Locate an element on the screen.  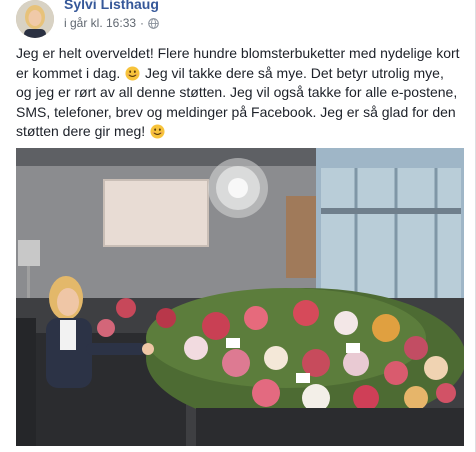
post-meta: i går kl. 16:33 · is located at coordinates (111, 23).